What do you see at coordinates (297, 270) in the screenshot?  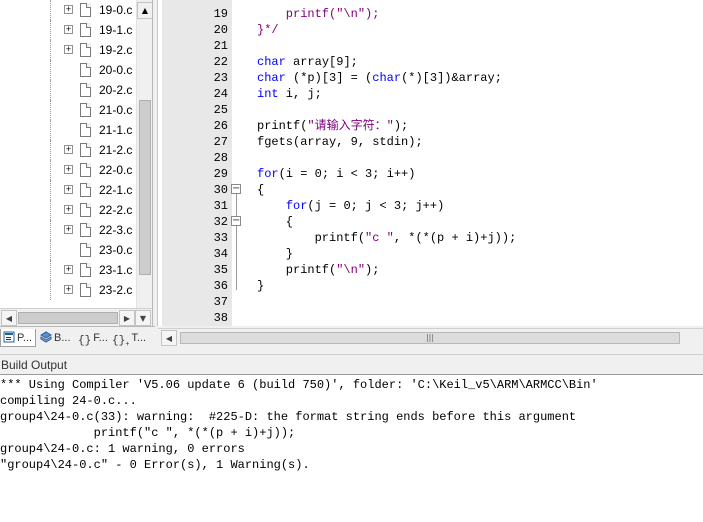 I see `code-token: printf(` at bounding box center [297, 270].